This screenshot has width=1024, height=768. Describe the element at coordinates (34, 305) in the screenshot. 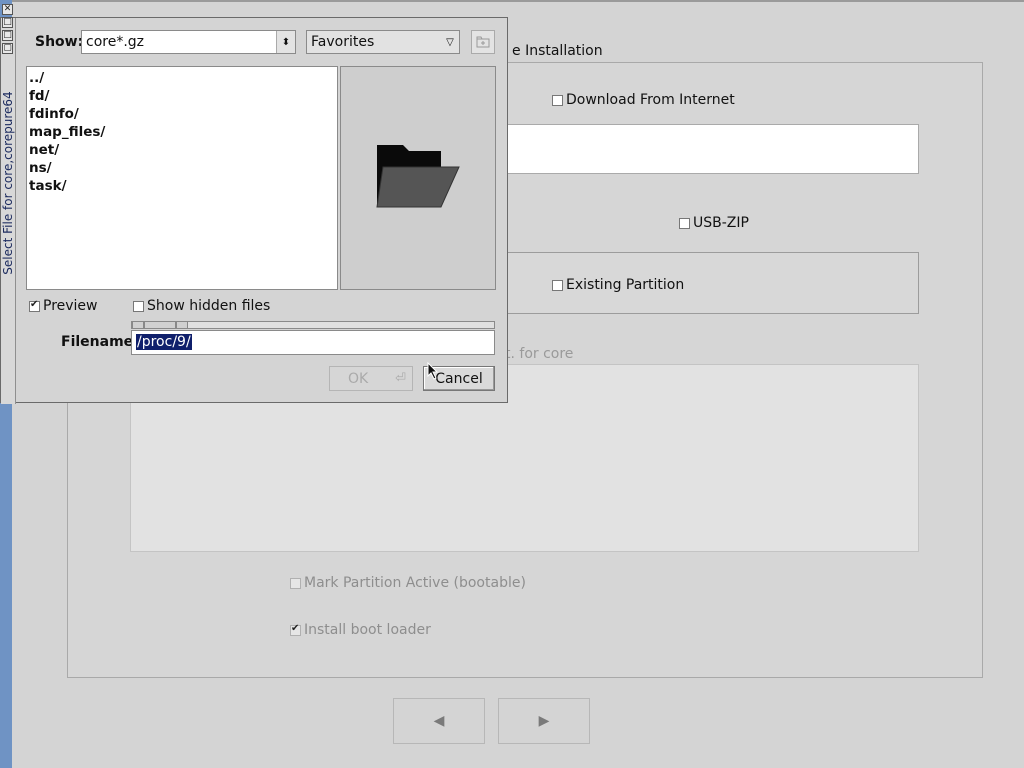

I see `preview-checkbox` at that location.